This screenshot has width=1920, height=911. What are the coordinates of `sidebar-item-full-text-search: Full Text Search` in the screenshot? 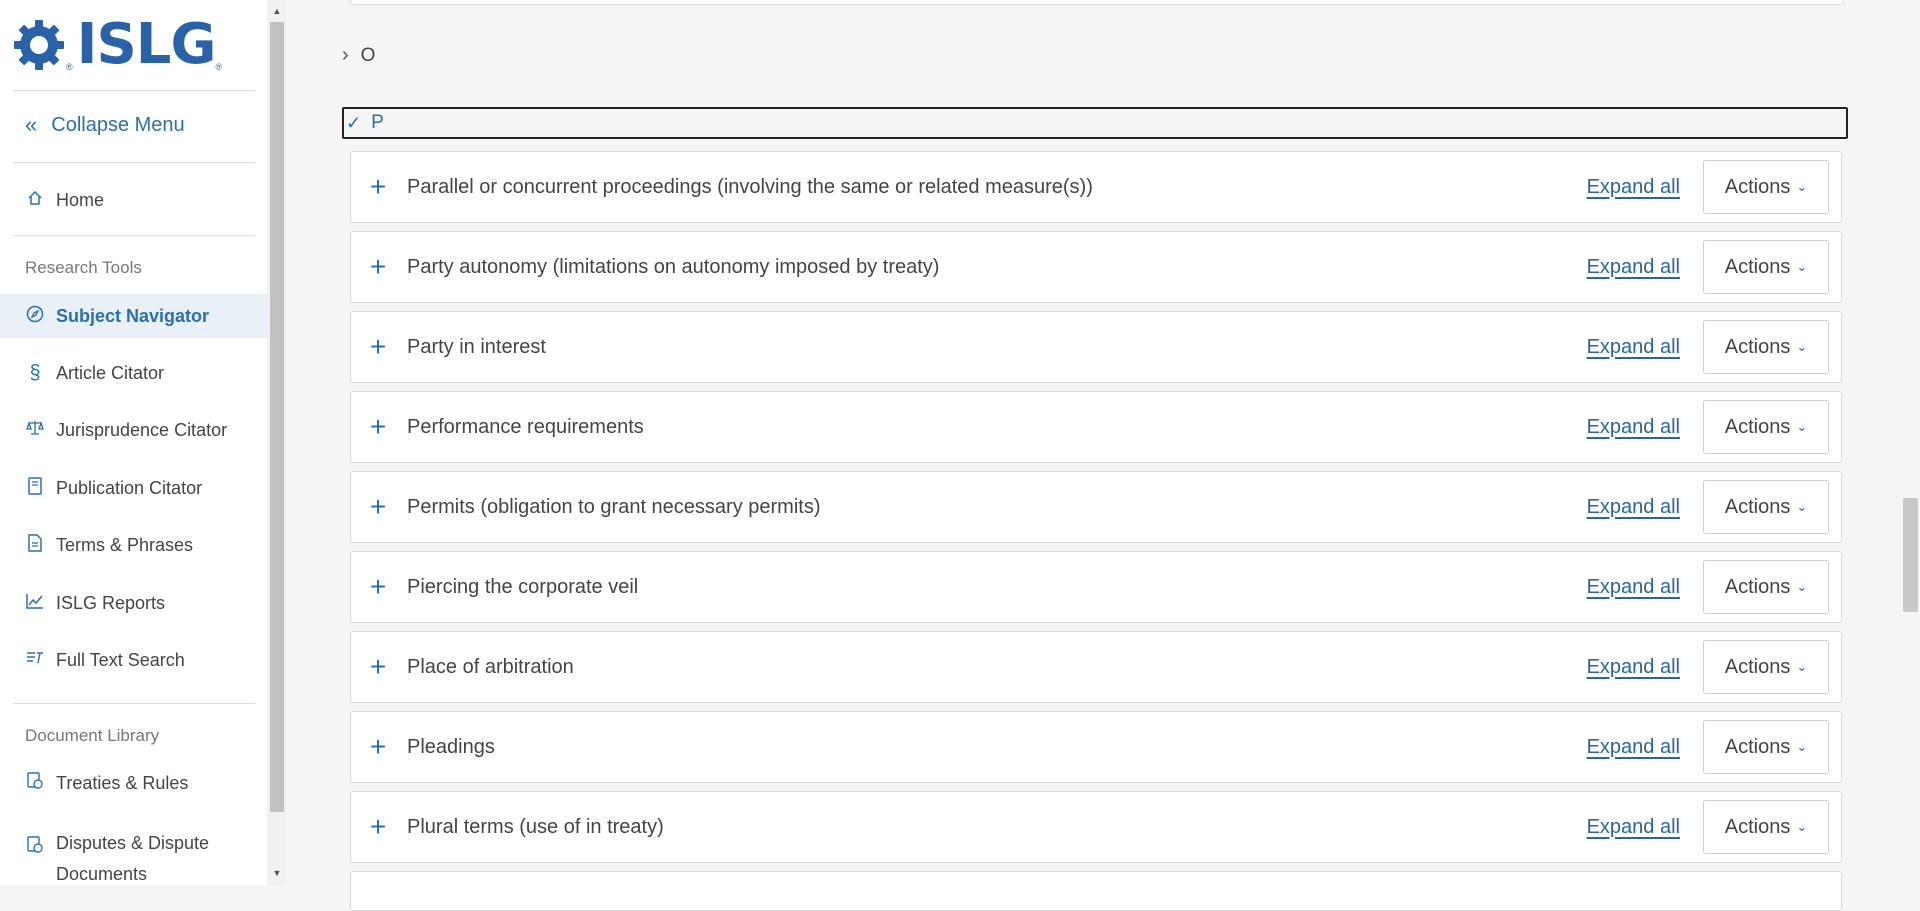 It's located at (133, 660).